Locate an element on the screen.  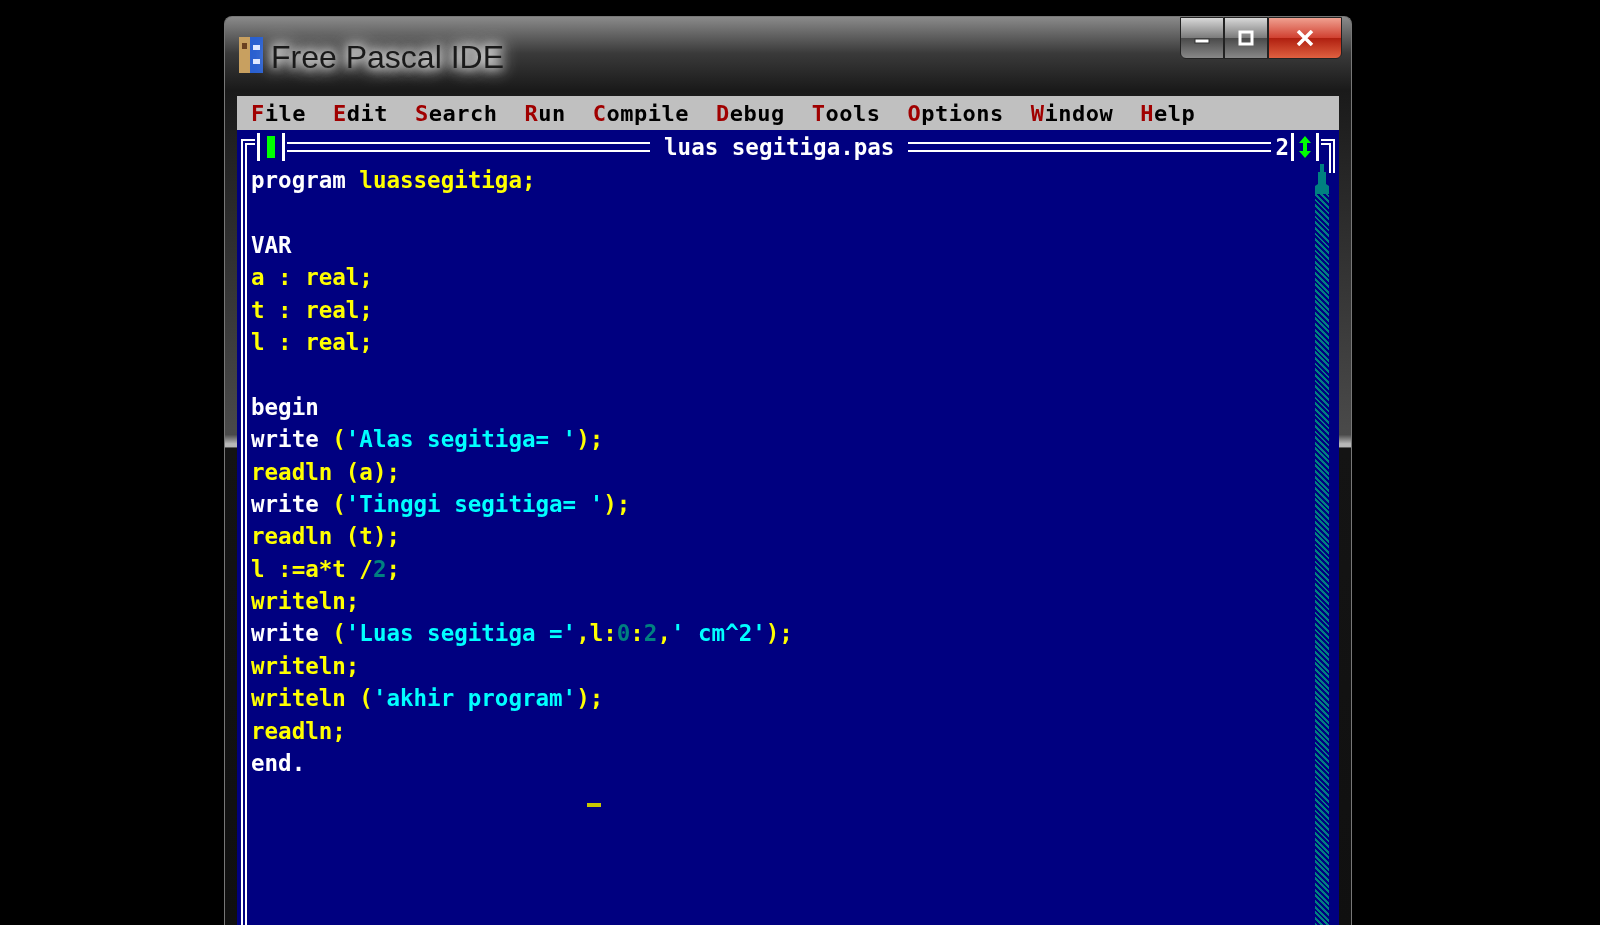
close-button is located at coordinates (1305, 38).